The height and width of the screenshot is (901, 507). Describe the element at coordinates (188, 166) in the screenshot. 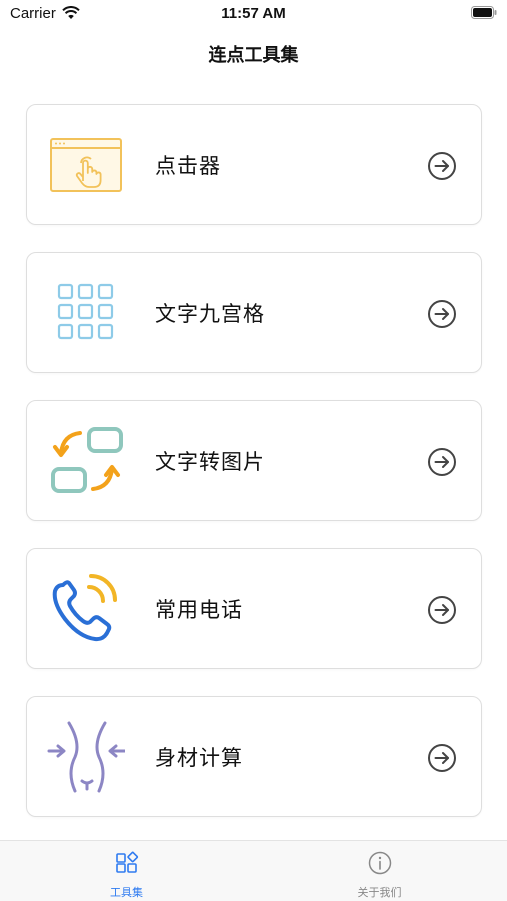

I see `tool-label: 点击器` at that location.